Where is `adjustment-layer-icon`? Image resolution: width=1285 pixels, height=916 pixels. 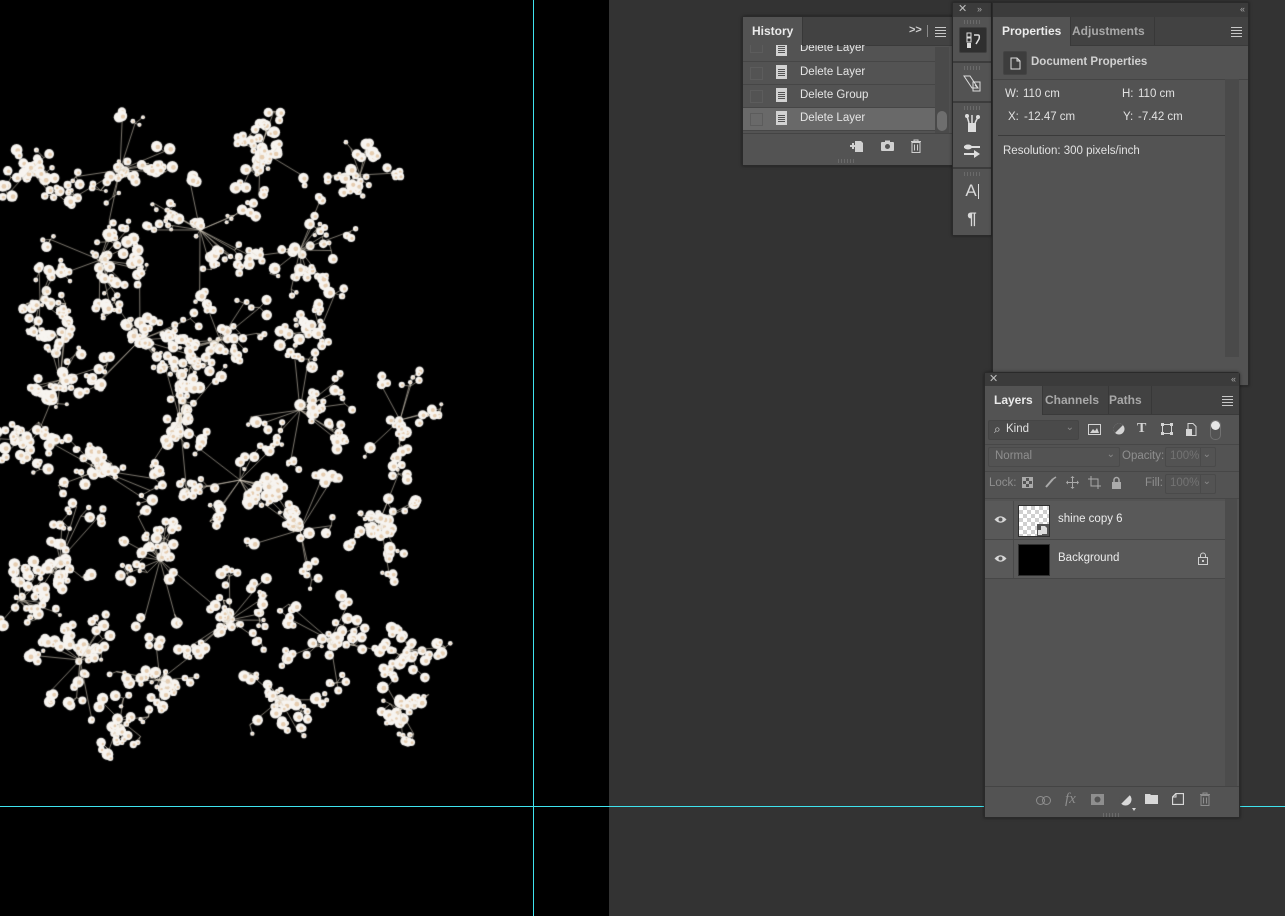
adjustment-layer-icon is located at coordinates (1125, 799).